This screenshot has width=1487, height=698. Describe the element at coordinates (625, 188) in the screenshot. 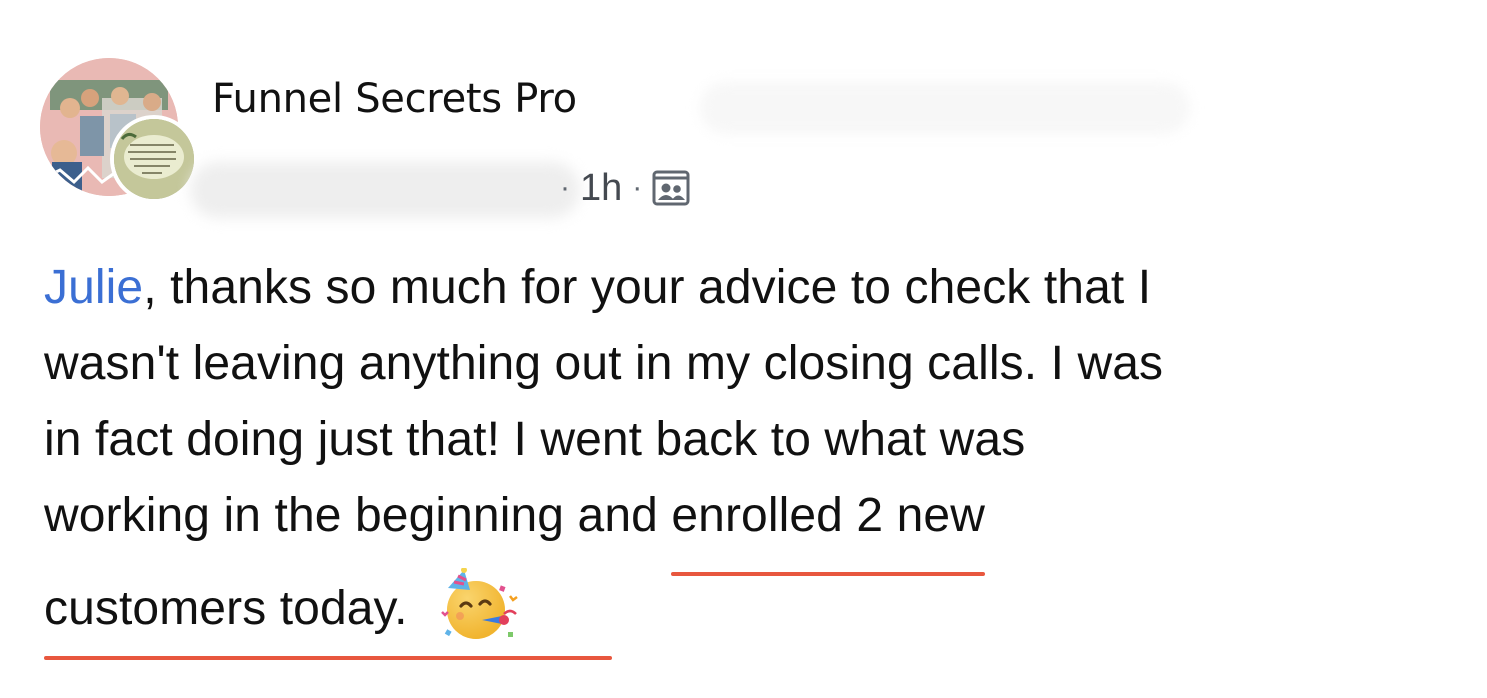

I see `post-meta: · 1h ·` at that location.